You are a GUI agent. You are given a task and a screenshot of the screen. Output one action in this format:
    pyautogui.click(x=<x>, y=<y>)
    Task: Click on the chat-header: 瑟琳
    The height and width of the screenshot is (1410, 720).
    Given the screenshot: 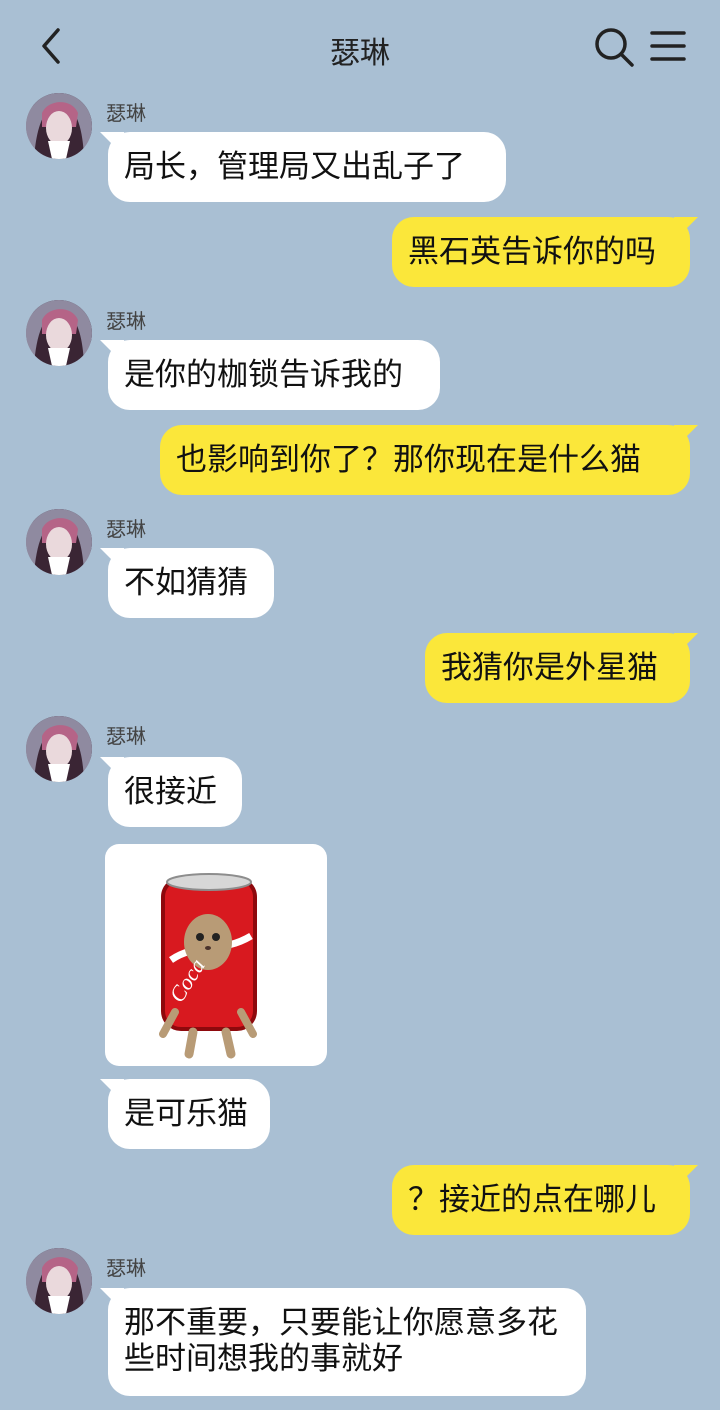 What is the action you would take?
    pyautogui.click(x=360, y=46)
    